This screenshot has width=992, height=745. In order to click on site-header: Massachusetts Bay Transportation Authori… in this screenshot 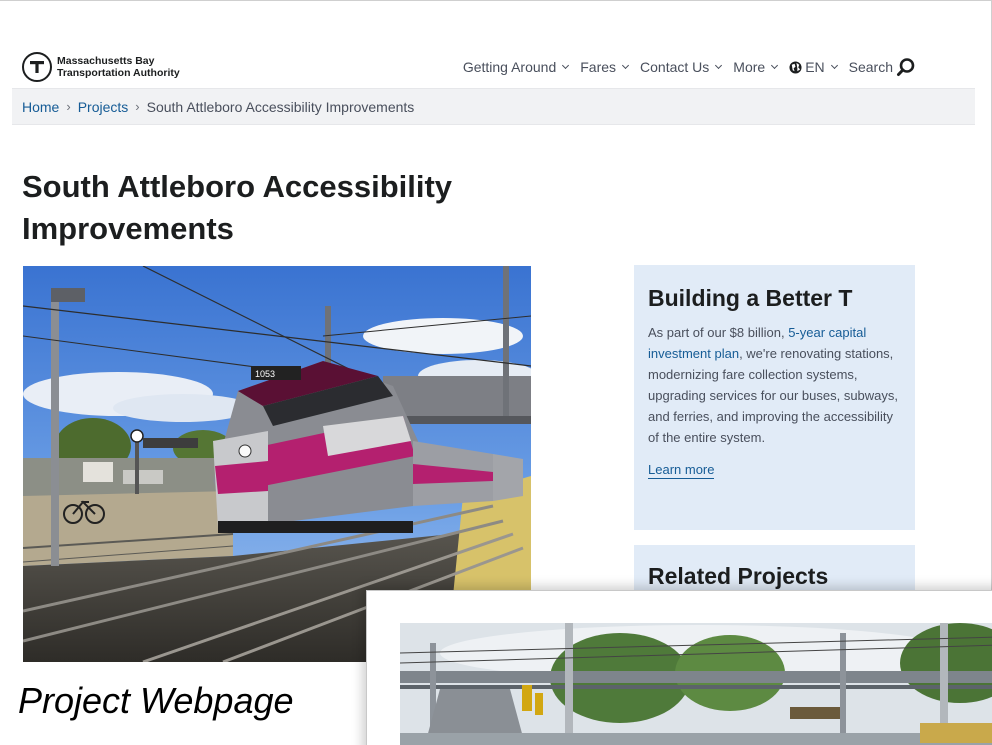, I will do `click(472, 67)`.